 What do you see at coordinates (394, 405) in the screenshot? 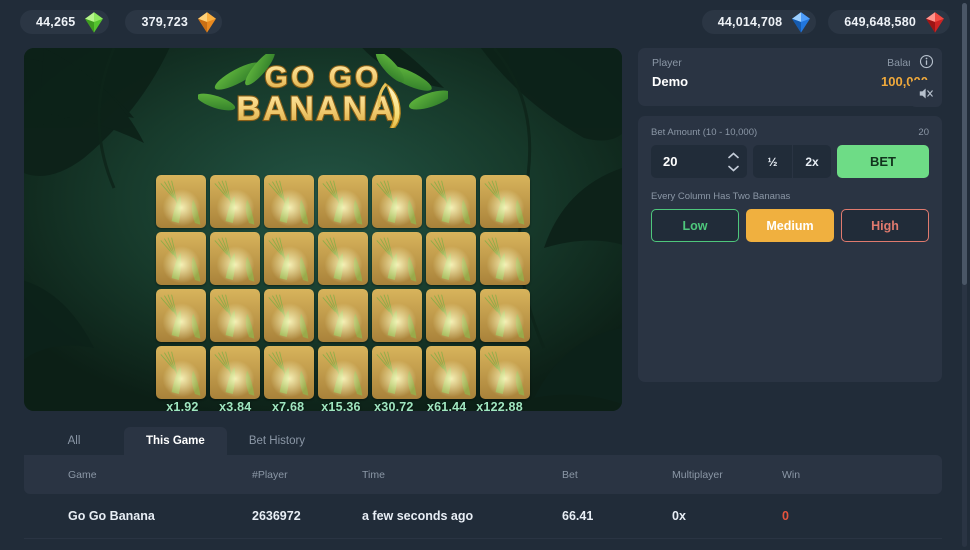
I see `multiplier-value: x30.72` at bounding box center [394, 405].